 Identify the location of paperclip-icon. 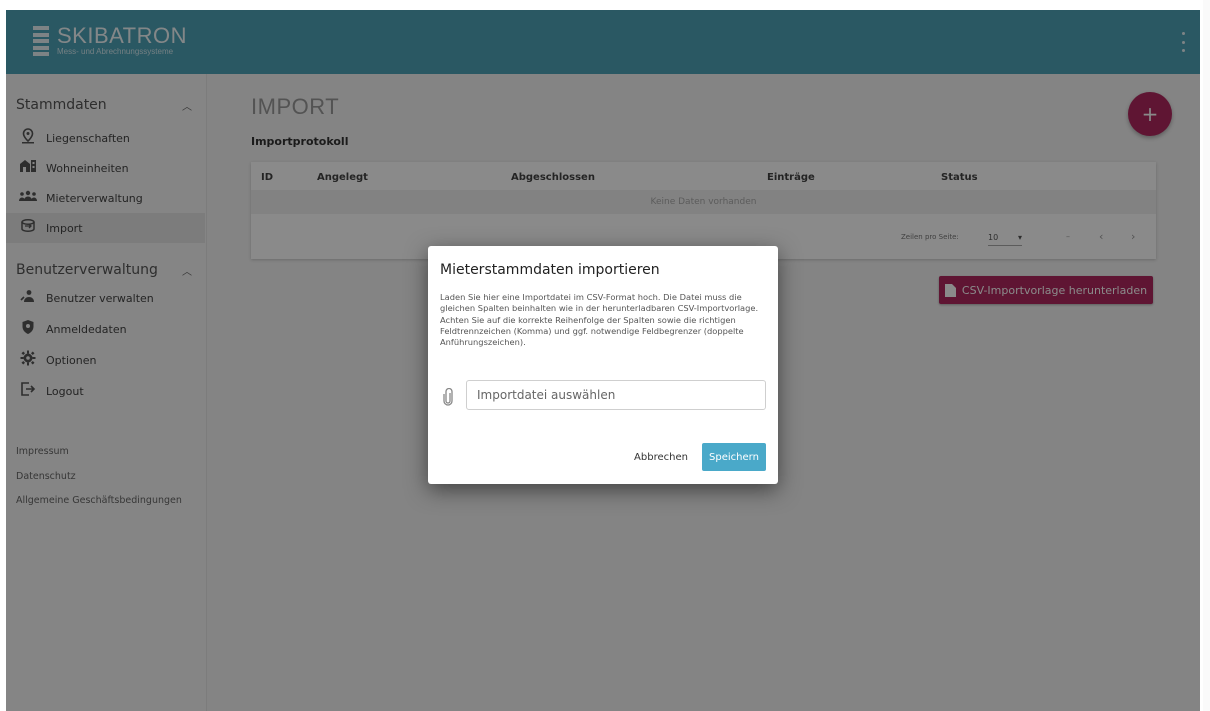
(448, 396).